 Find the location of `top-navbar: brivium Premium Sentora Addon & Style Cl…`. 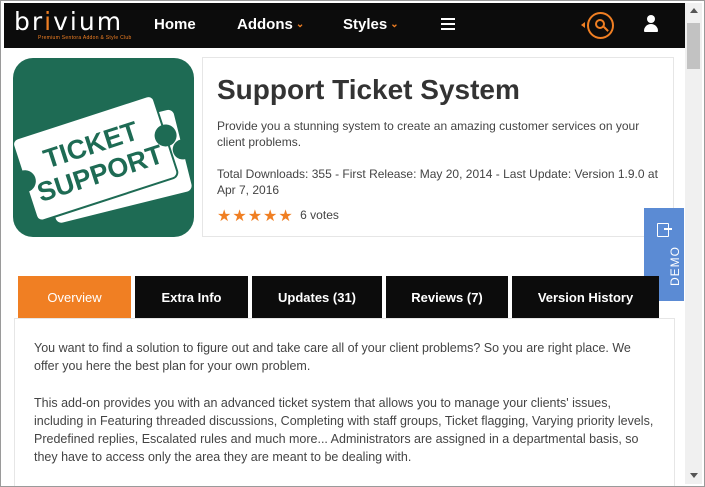

top-navbar: brivium Premium Sentora Addon & Style Cl… is located at coordinates (344, 25).